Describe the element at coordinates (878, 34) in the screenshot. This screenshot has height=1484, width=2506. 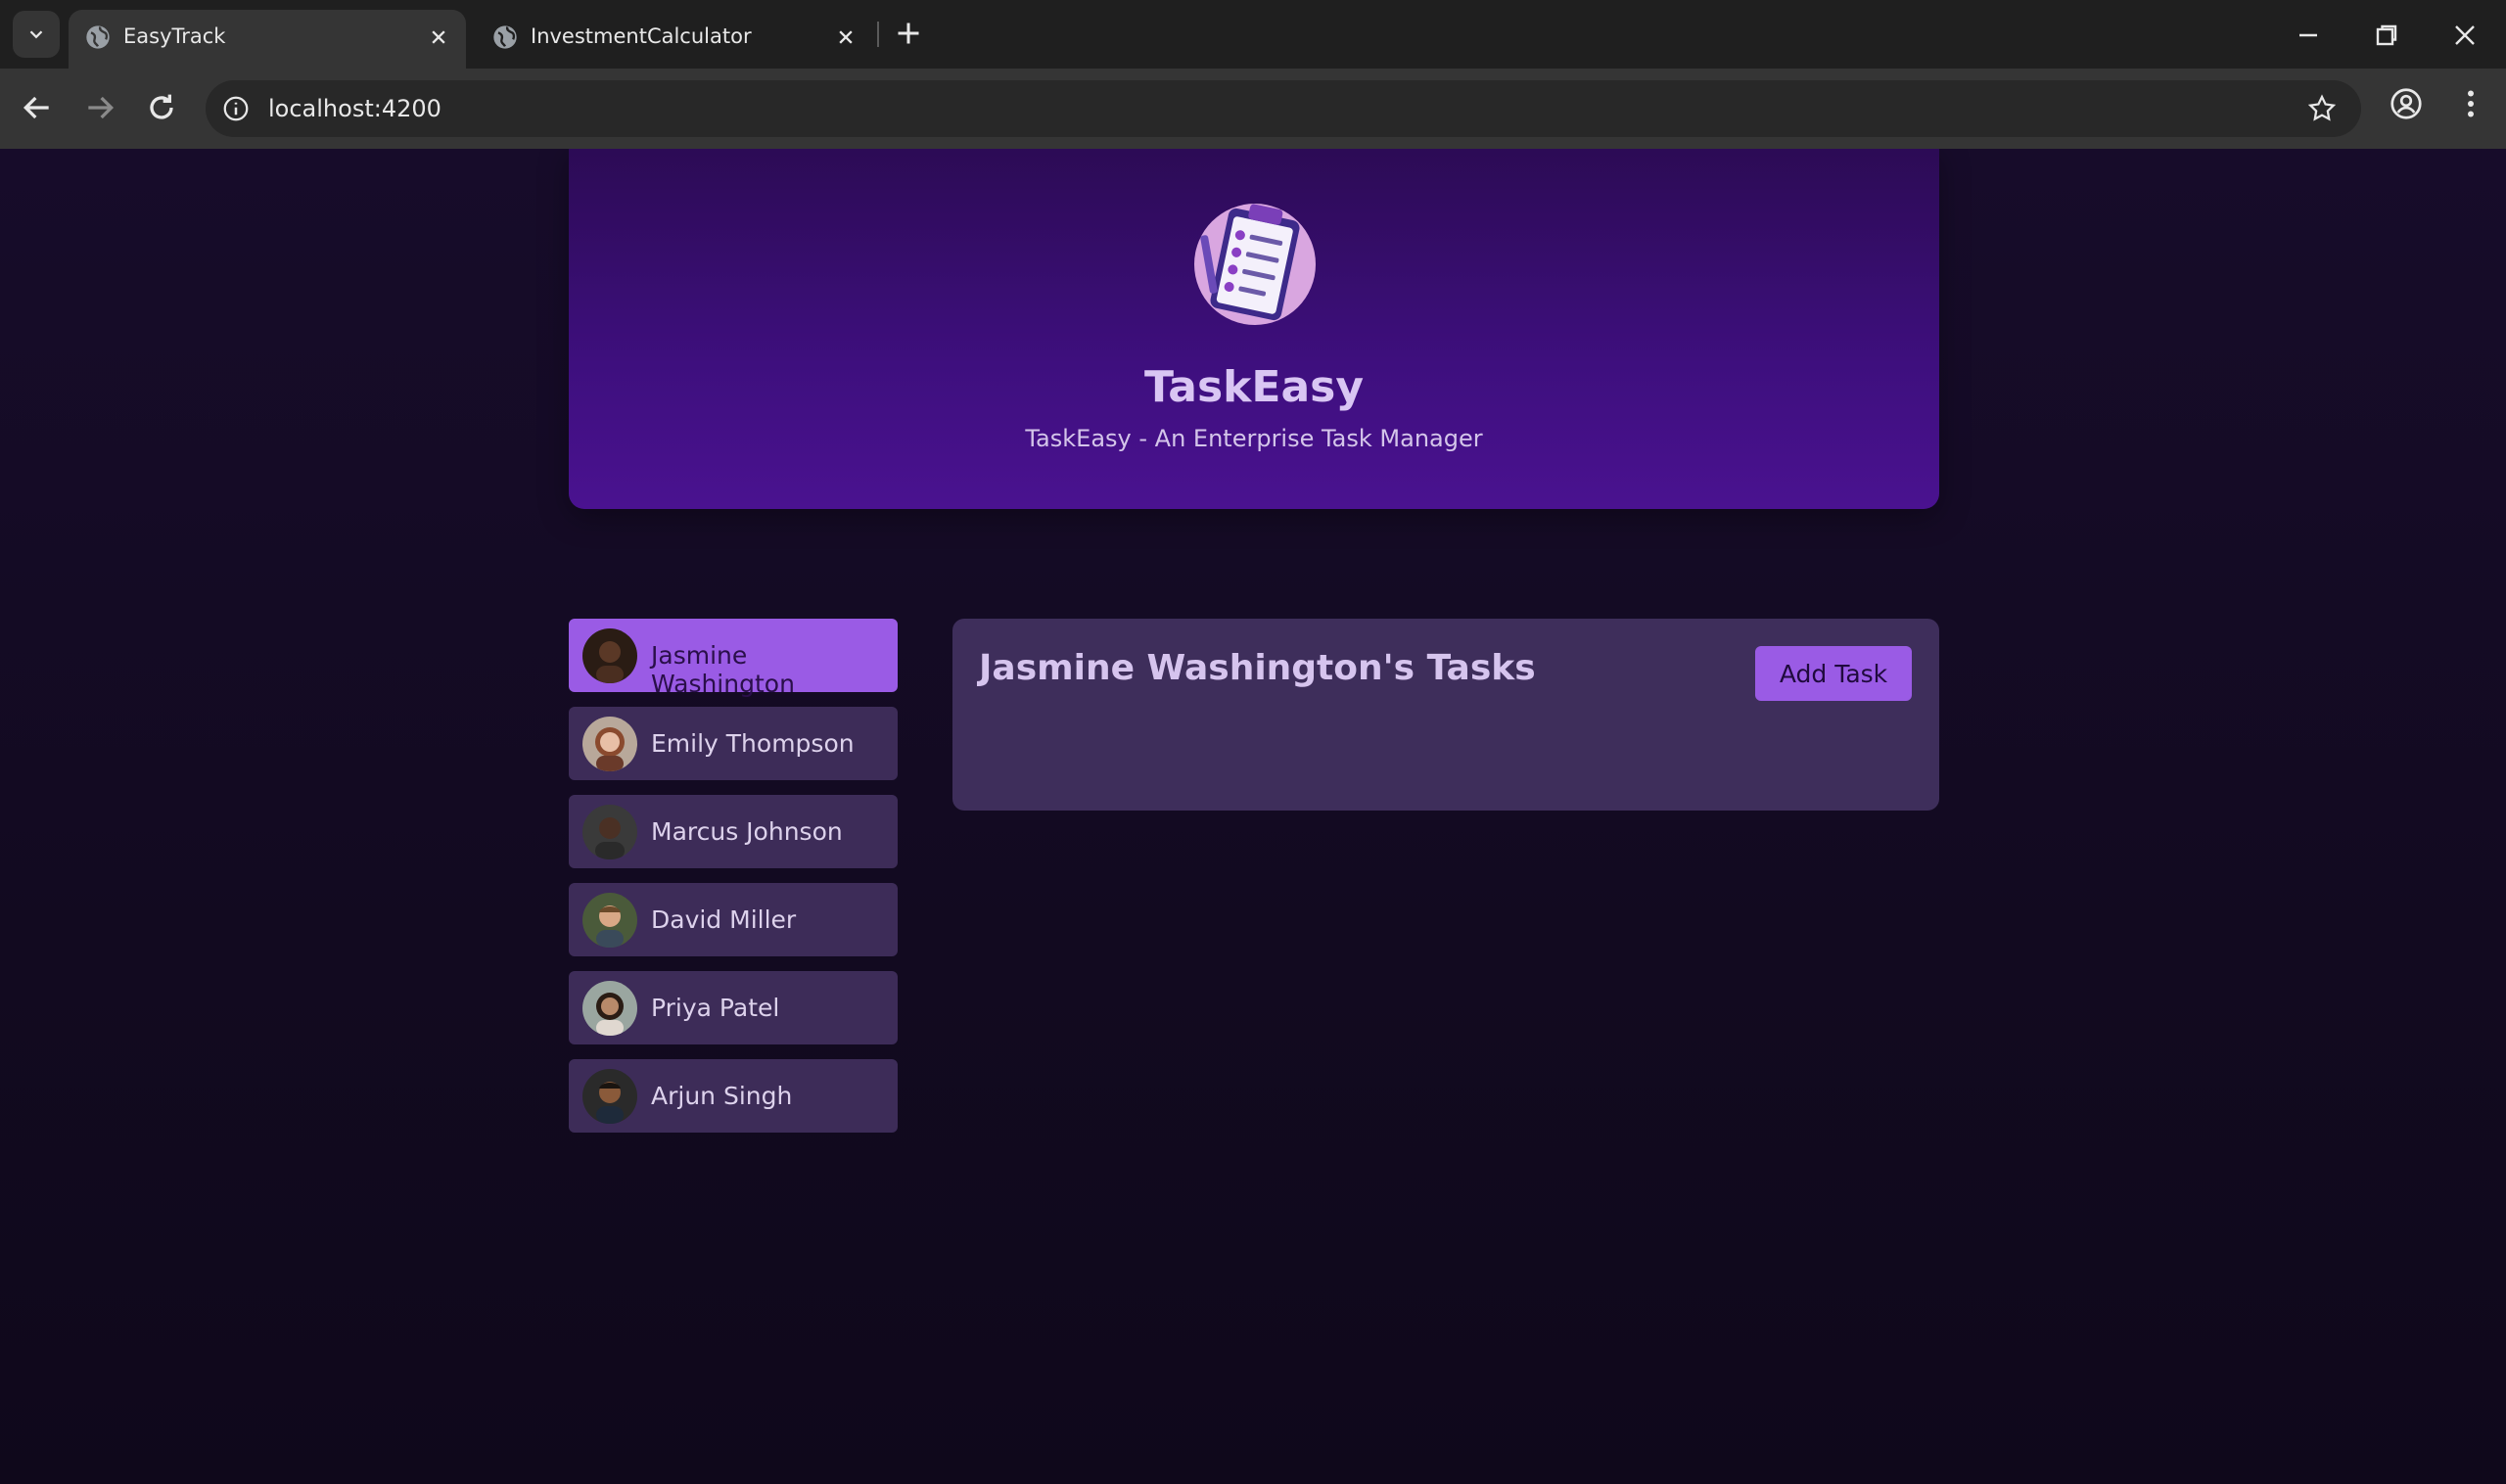
I see `tab-divider` at that location.